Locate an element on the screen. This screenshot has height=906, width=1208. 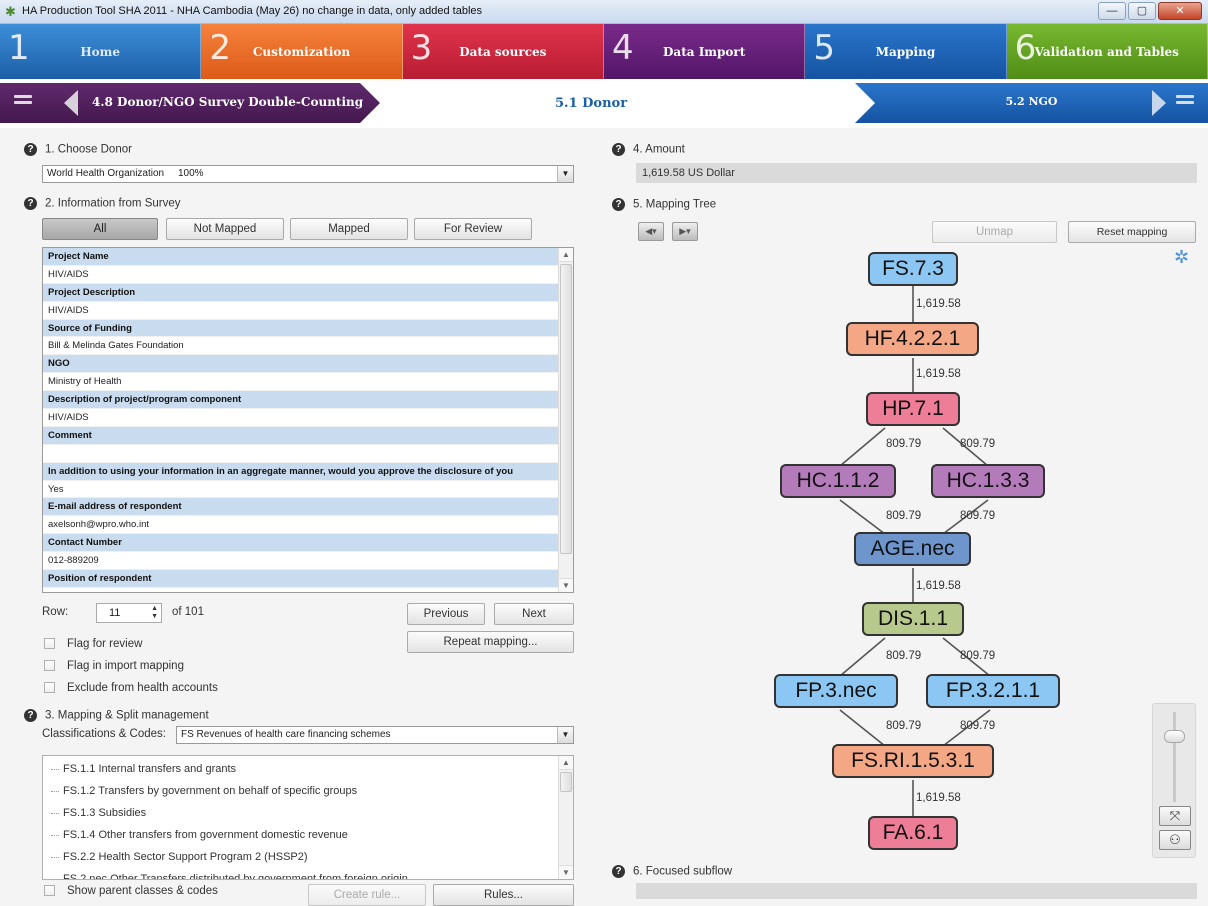
zoom-track is located at coordinates (1174, 757).